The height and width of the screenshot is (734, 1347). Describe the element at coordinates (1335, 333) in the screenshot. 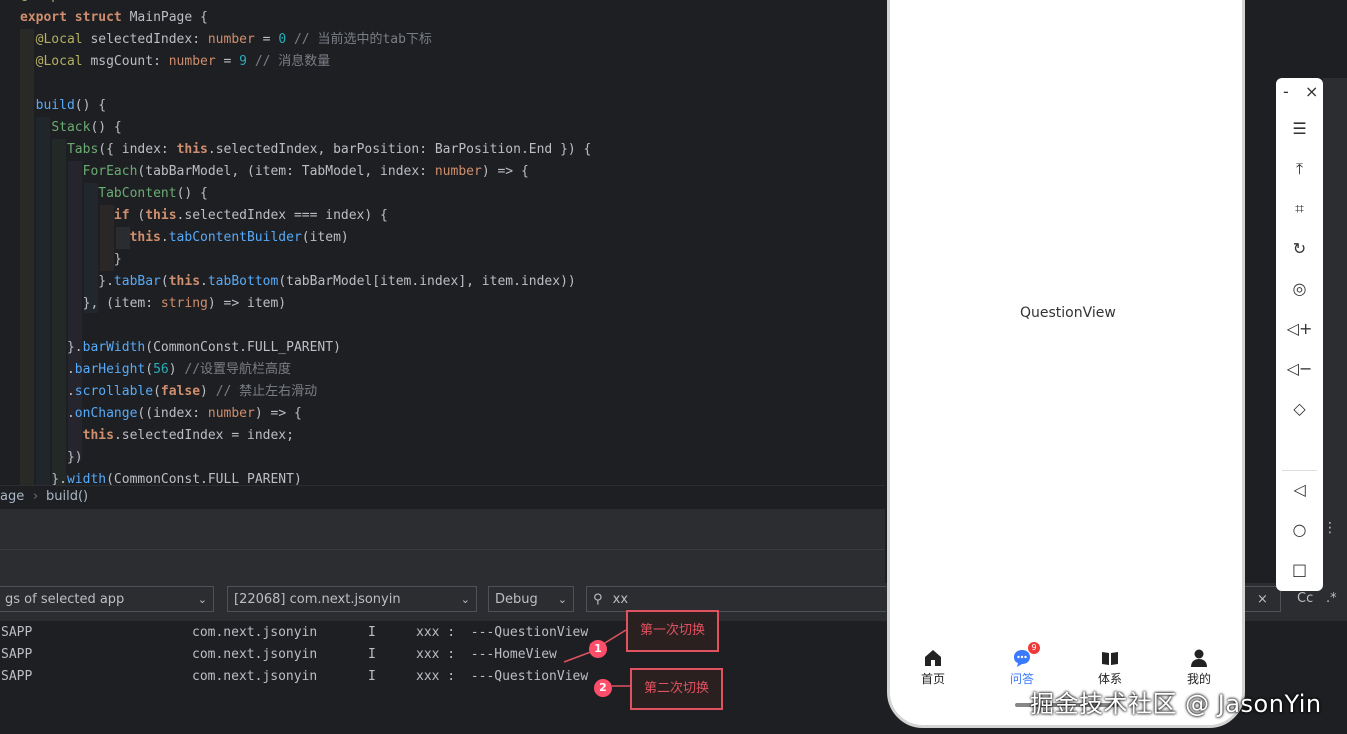

I see `right-panel-strip` at that location.